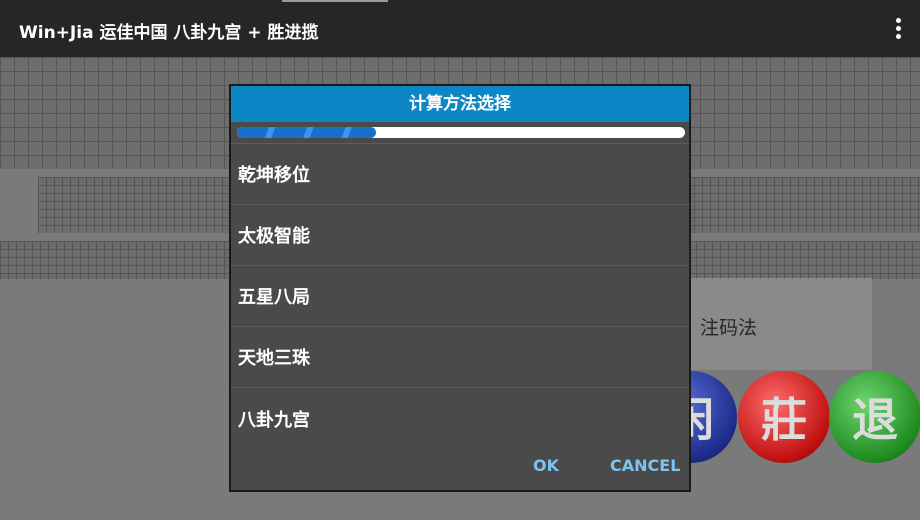  Describe the element at coordinates (460, 469) in the screenshot. I see `dialog-actions: OK CANCEL` at that location.